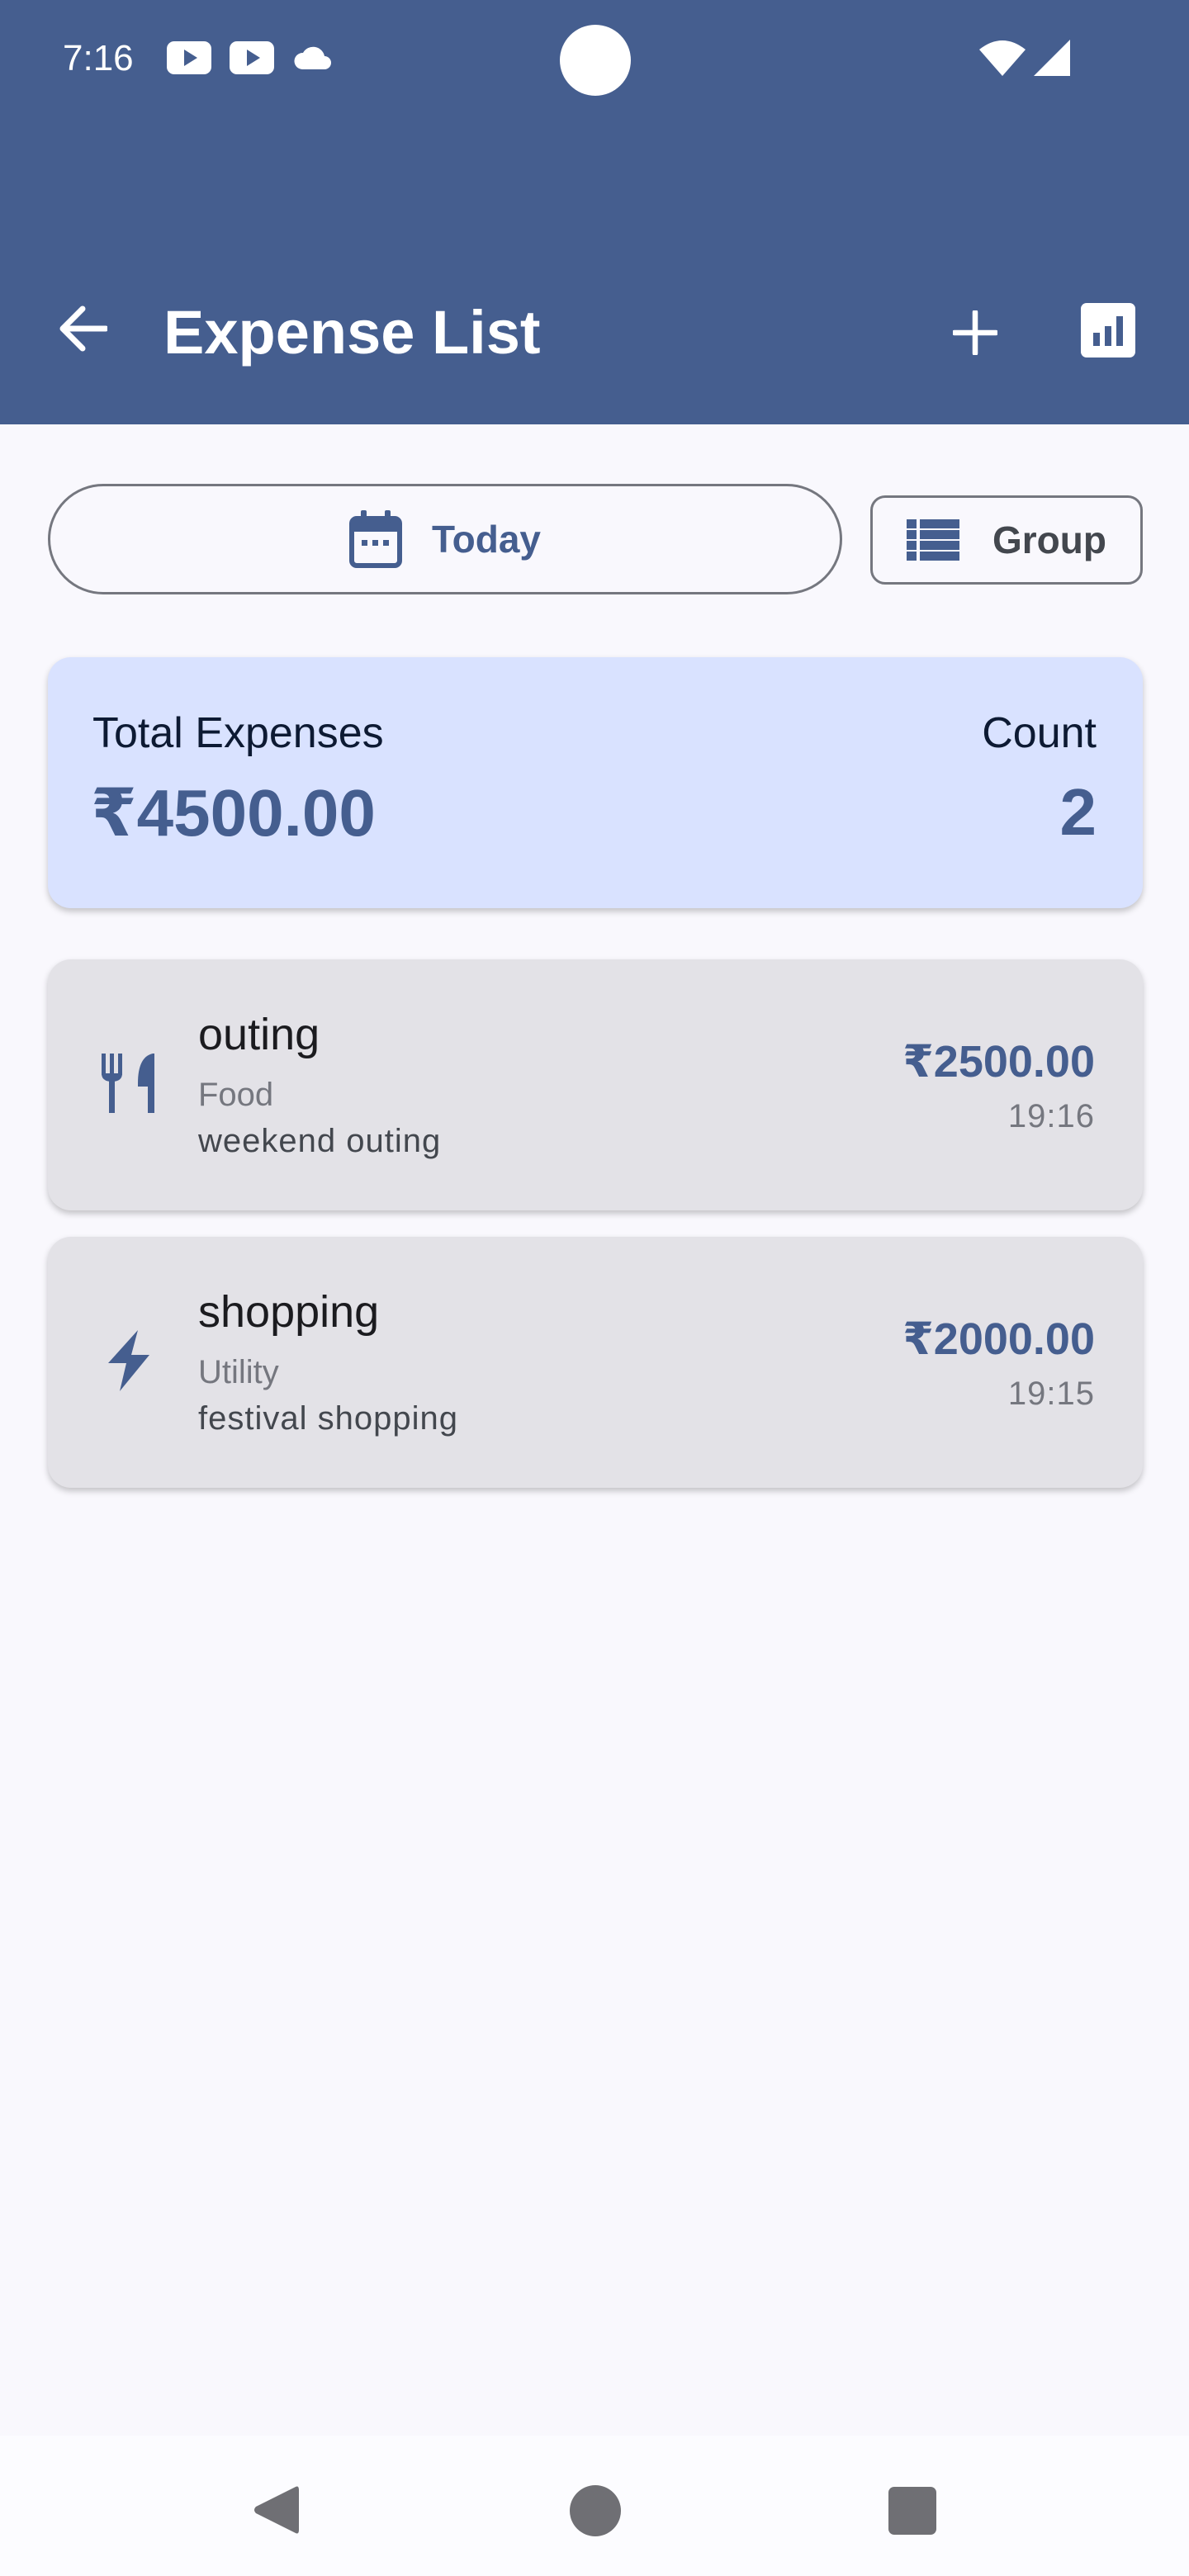 This screenshot has width=1189, height=2576. I want to click on expense-title: shopping, so click(289, 1312).